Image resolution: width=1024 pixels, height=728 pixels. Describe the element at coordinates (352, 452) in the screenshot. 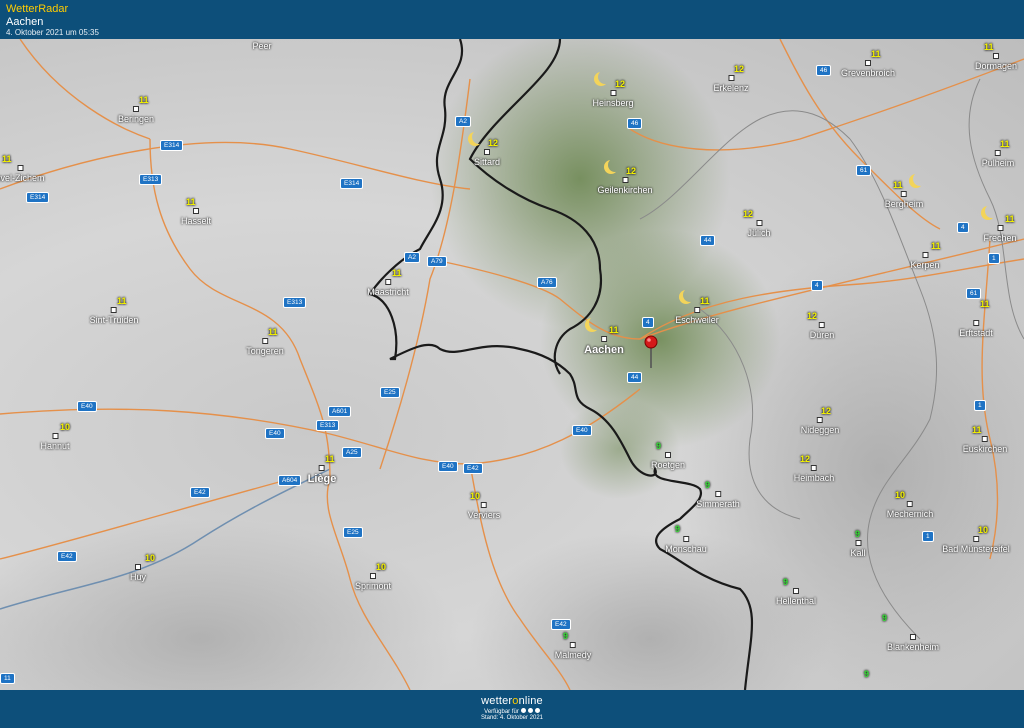

I see `road-shield: A25` at that location.